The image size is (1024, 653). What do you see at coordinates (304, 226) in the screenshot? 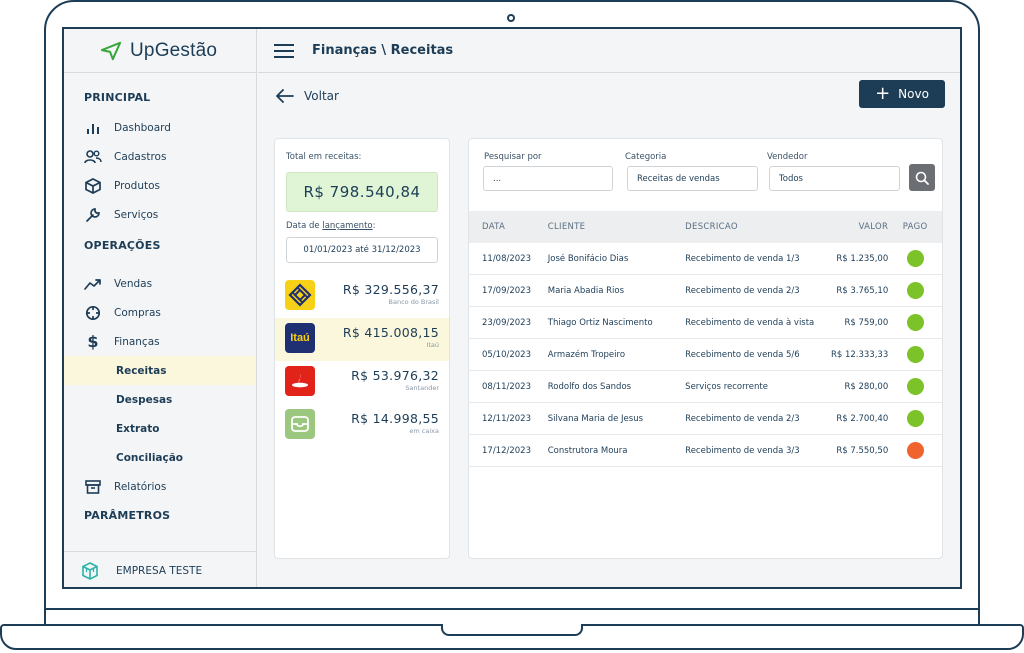
I see `date-label-prefix: Data de` at bounding box center [304, 226].